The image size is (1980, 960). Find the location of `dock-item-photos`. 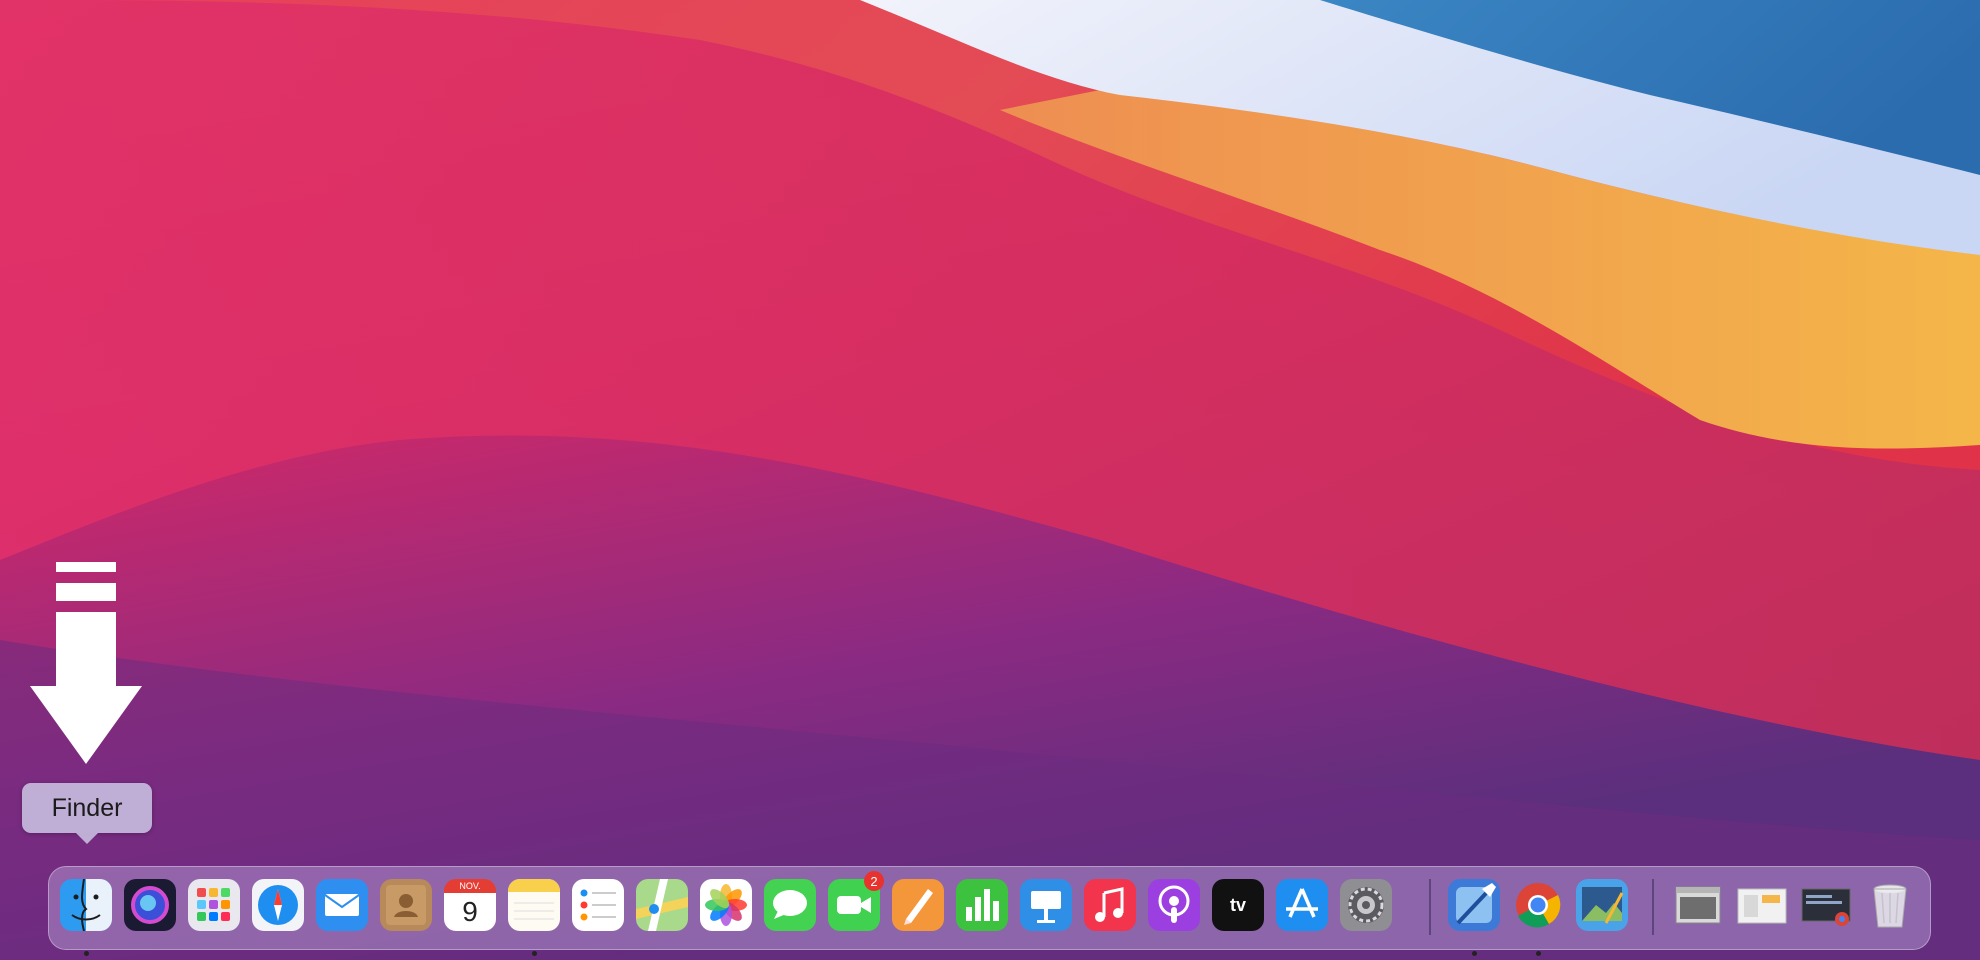

dock-item-photos is located at coordinates (726, 905).